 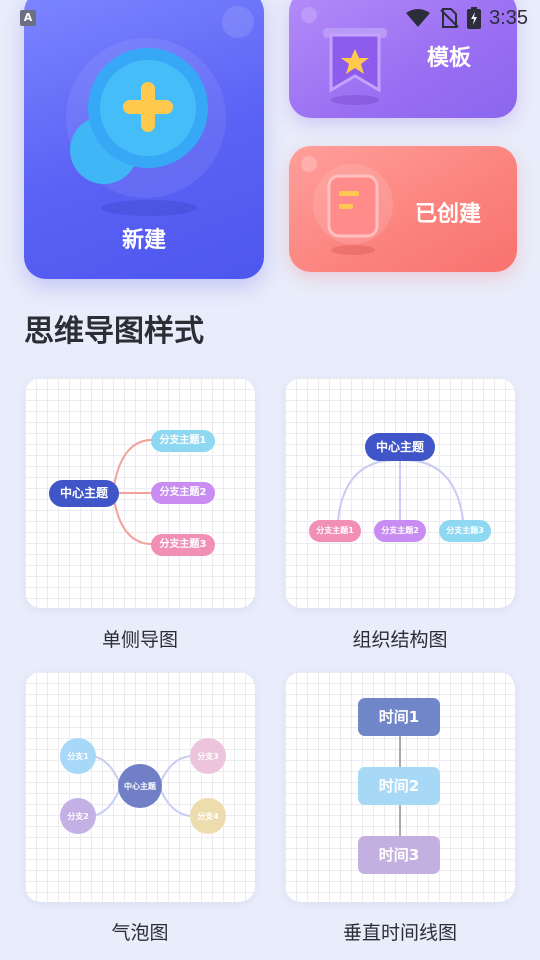 I want to click on branch-bubble: 分支4, so click(x=208, y=816).